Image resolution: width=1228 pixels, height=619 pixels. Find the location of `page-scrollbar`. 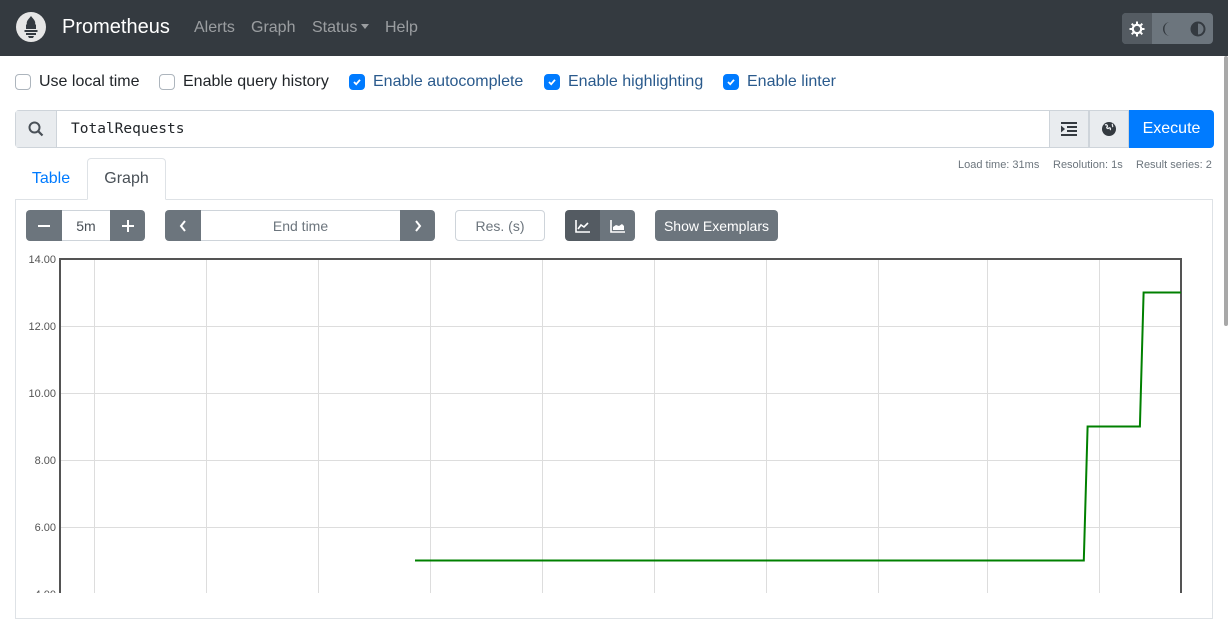

page-scrollbar is located at coordinates (1226, 191).